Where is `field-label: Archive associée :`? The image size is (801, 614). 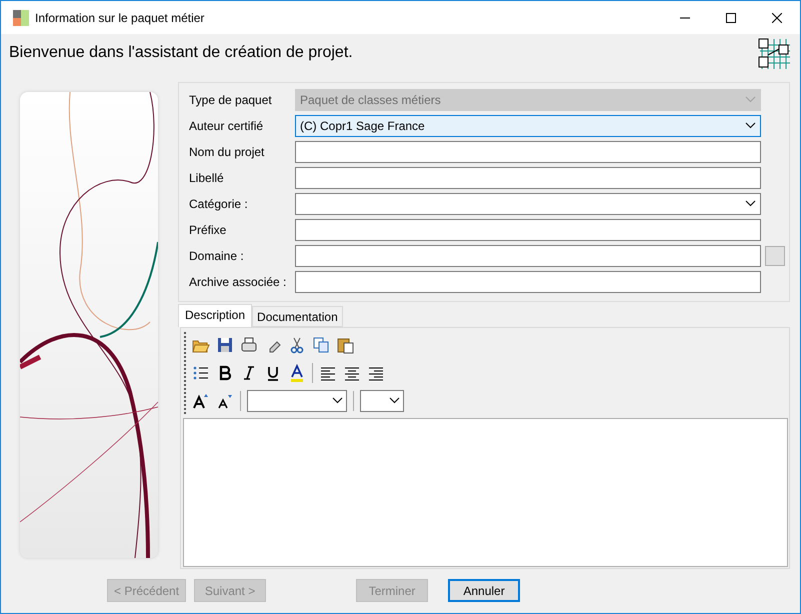
field-label: Archive associée : is located at coordinates (238, 281).